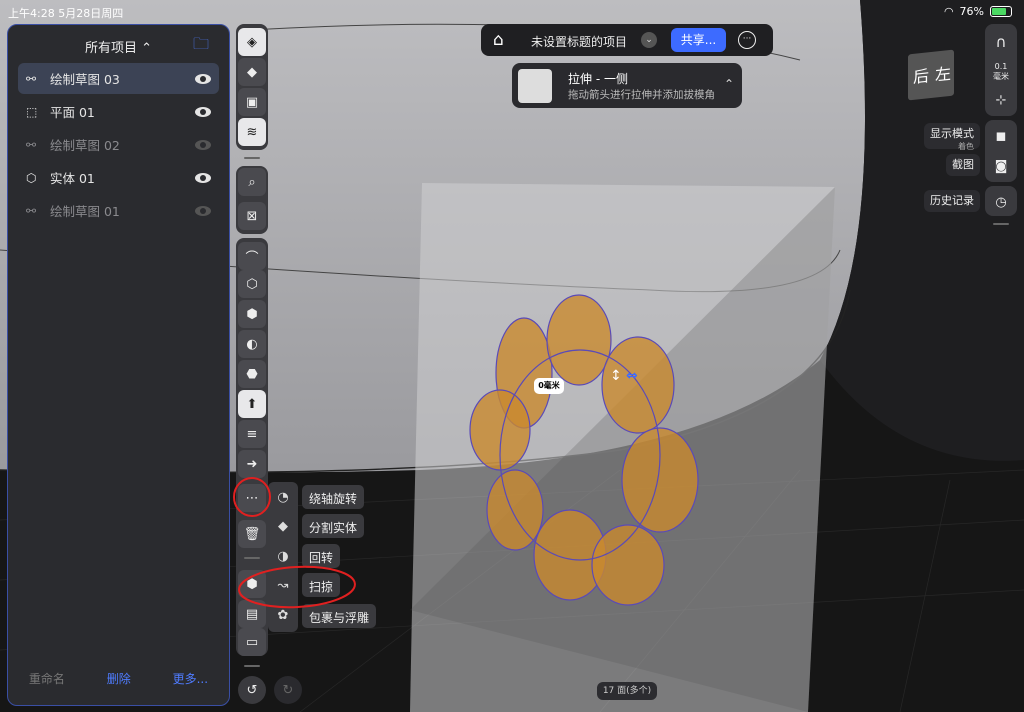 This screenshot has height=712, width=1024. What do you see at coordinates (747, 40) in the screenshot?
I see `more-options-icon: ···` at bounding box center [747, 40].